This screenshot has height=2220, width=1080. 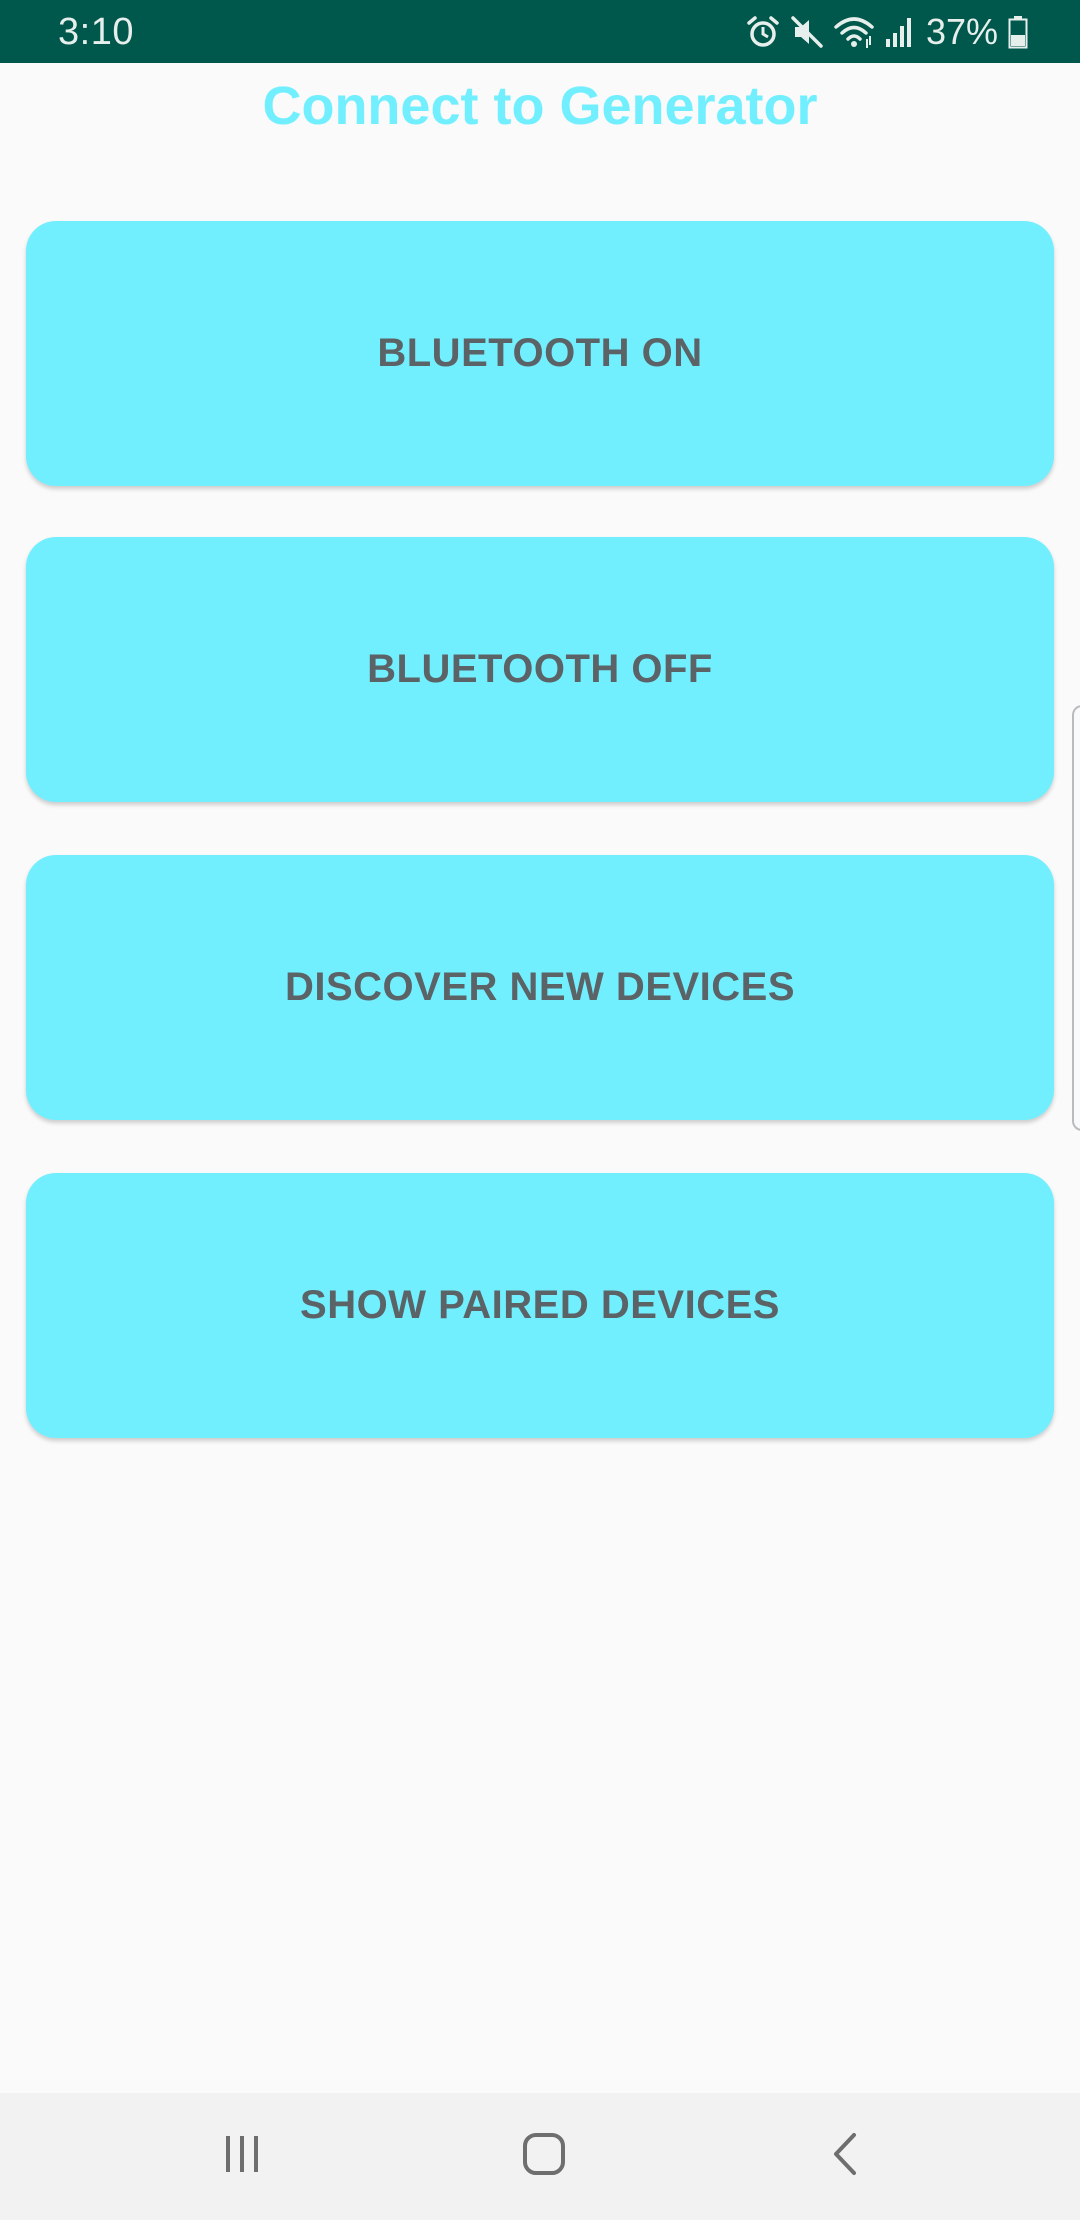 I want to click on recents-button, so click(x=242, y=2156).